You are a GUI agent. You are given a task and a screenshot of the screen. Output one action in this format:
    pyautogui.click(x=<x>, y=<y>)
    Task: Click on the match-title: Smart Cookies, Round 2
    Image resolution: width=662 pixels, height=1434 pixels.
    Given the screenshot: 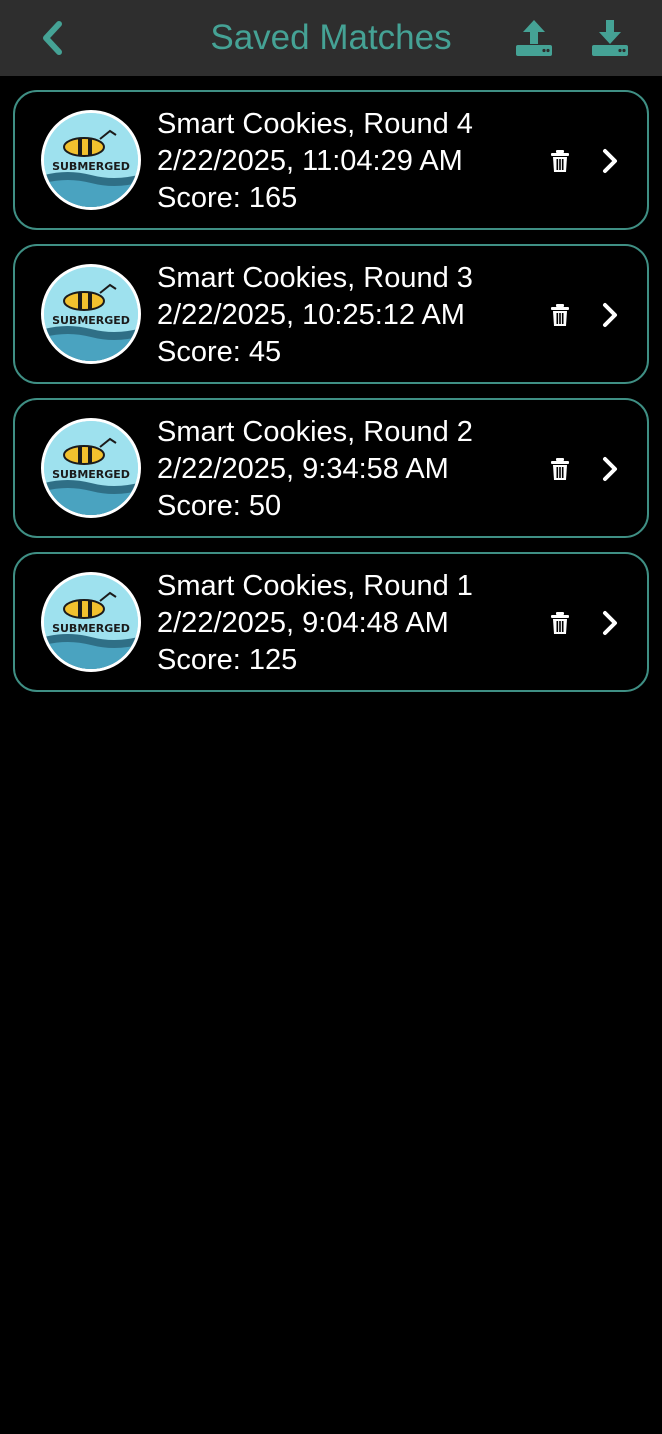 What is the action you would take?
    pyautogui.click(x=315, y=432)
    